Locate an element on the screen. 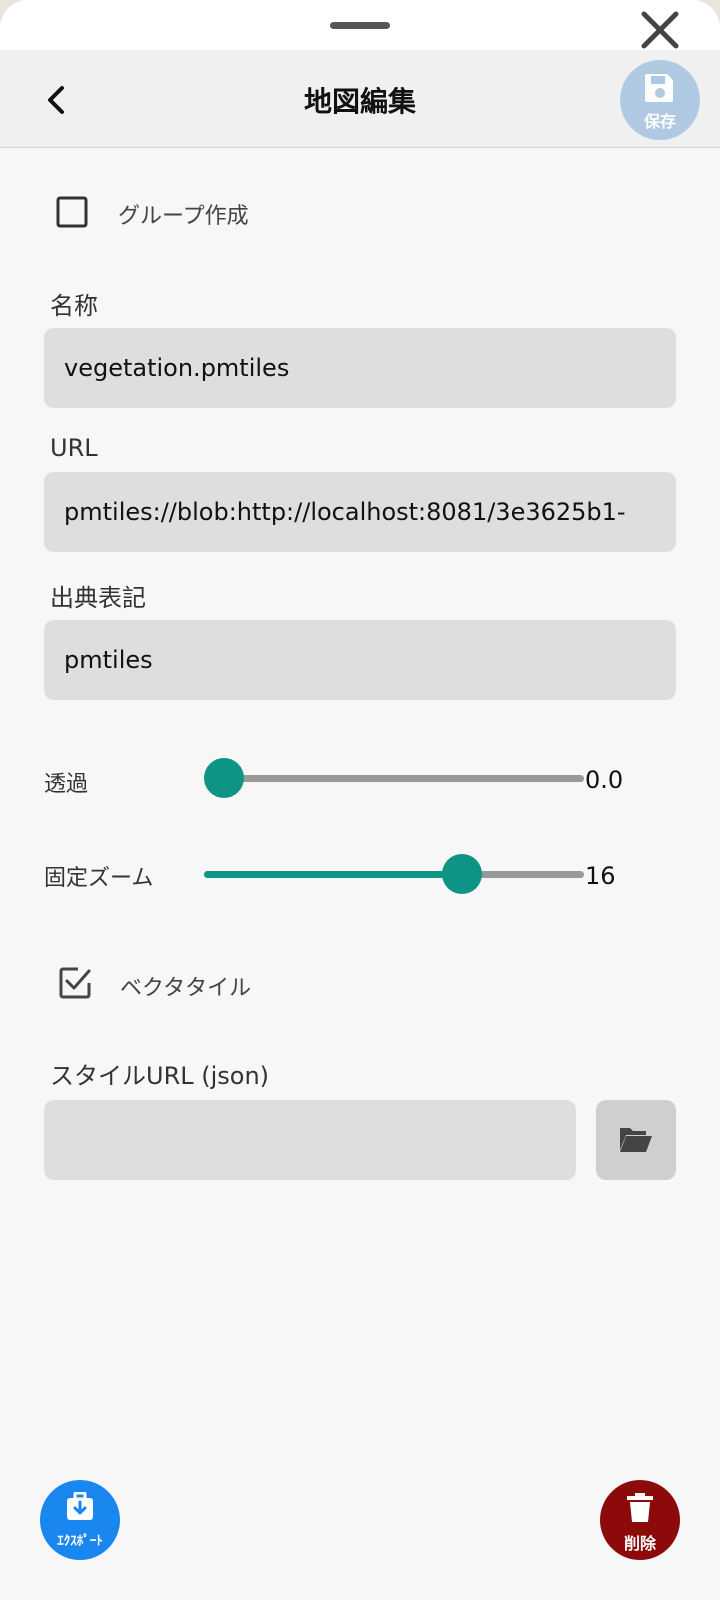 Image resolution: width=720 pixels, height=1600 pixels. name-input: vegetation.pmtiles is located at coordinates (360, 368).